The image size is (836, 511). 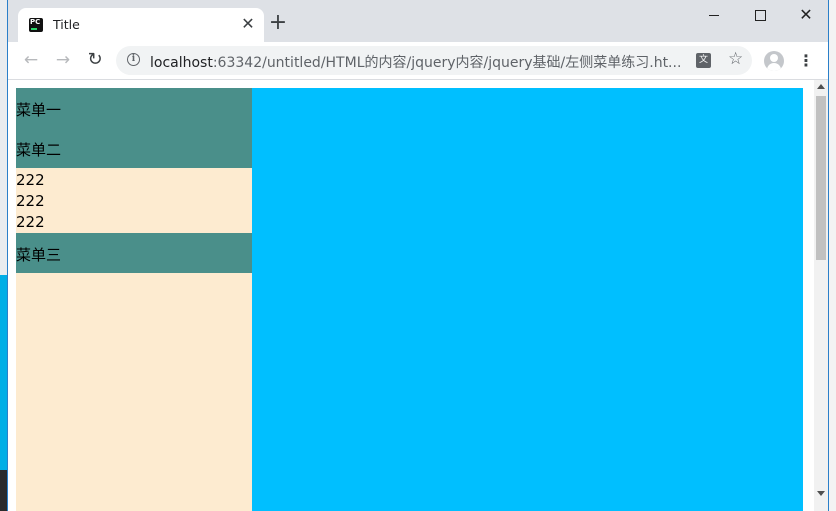 What do you see at coordinates (703, 60) in the screenshot?
I see `translate-icon: 文` at bounding box center [703, 60].